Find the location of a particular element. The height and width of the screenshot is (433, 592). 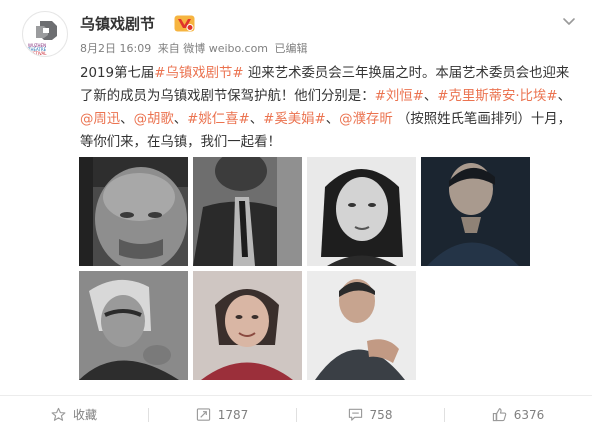

photo-pu-cunxin is located at coordinates (361, 325).